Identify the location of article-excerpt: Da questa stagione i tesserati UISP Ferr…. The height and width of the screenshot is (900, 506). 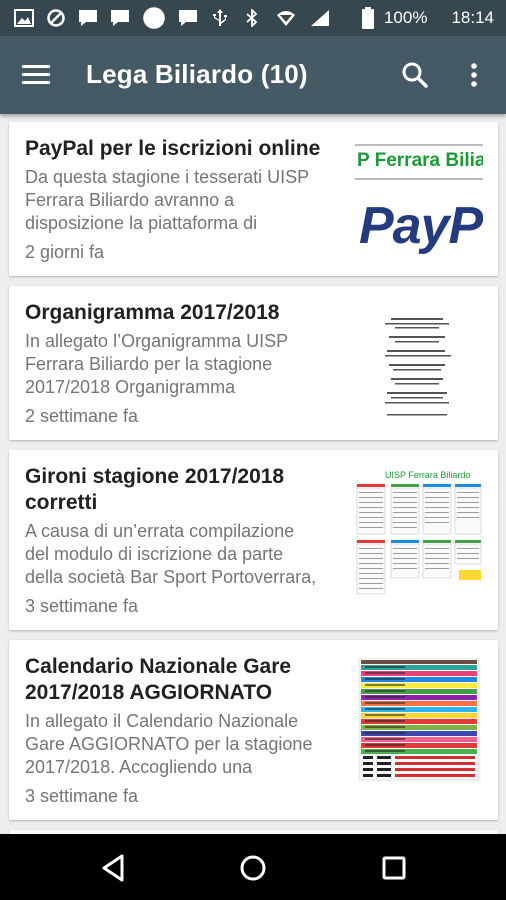
(167, 200).